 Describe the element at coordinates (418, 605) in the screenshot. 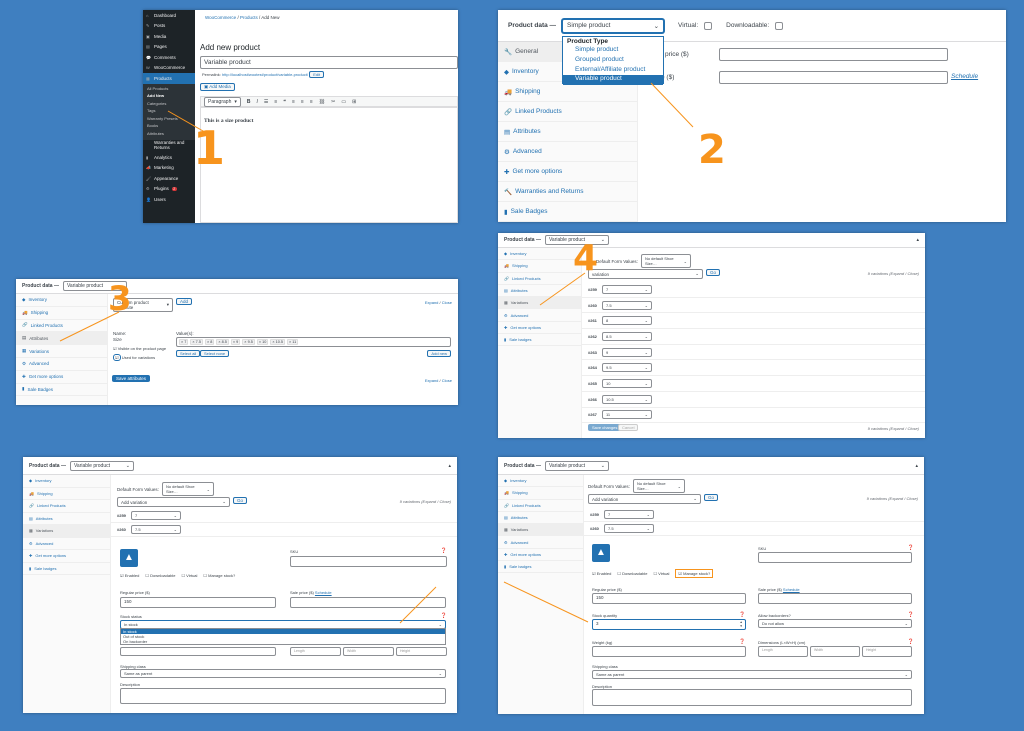

I see `step-5-arrow-left` at that location.